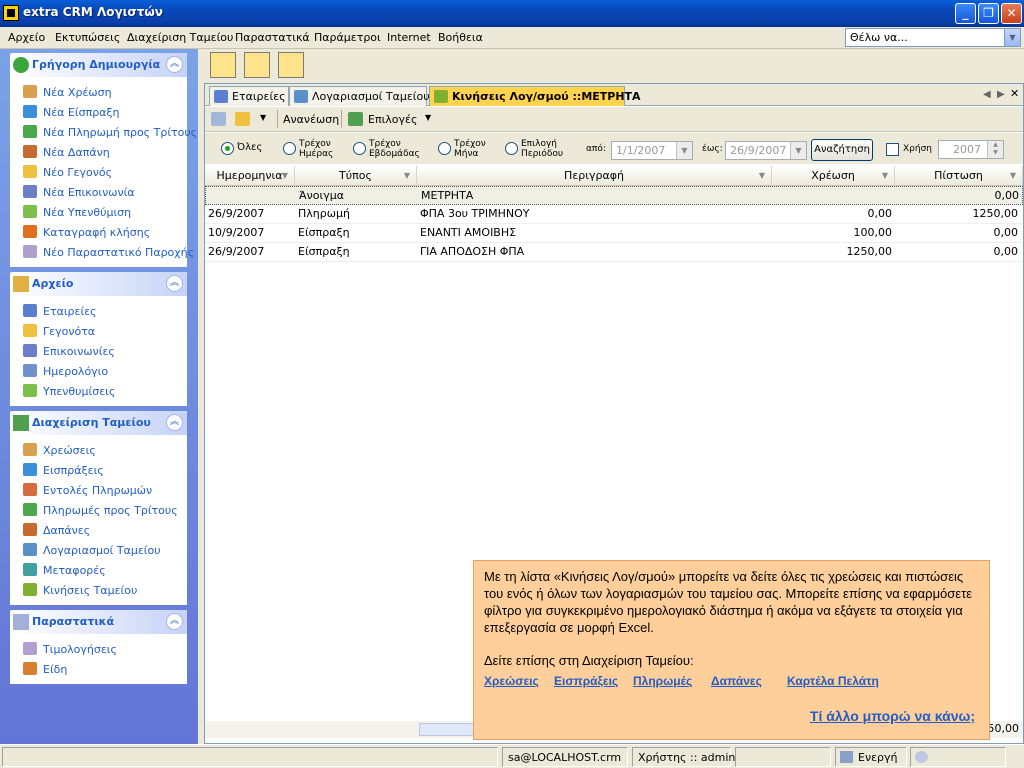  Describe the element at coordinates (98, 92) in the screenshot. I see `sidebar-item-new-charge: Νέα Χρέωση` at that location.